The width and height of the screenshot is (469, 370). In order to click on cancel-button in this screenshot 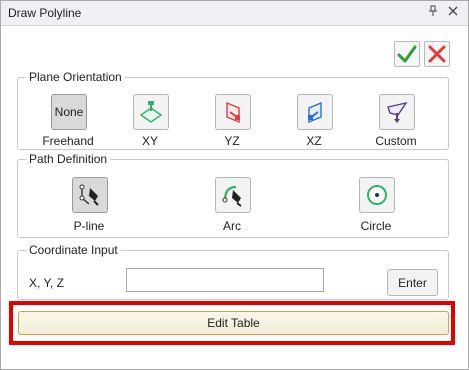, I will do `click(437, 54)`.